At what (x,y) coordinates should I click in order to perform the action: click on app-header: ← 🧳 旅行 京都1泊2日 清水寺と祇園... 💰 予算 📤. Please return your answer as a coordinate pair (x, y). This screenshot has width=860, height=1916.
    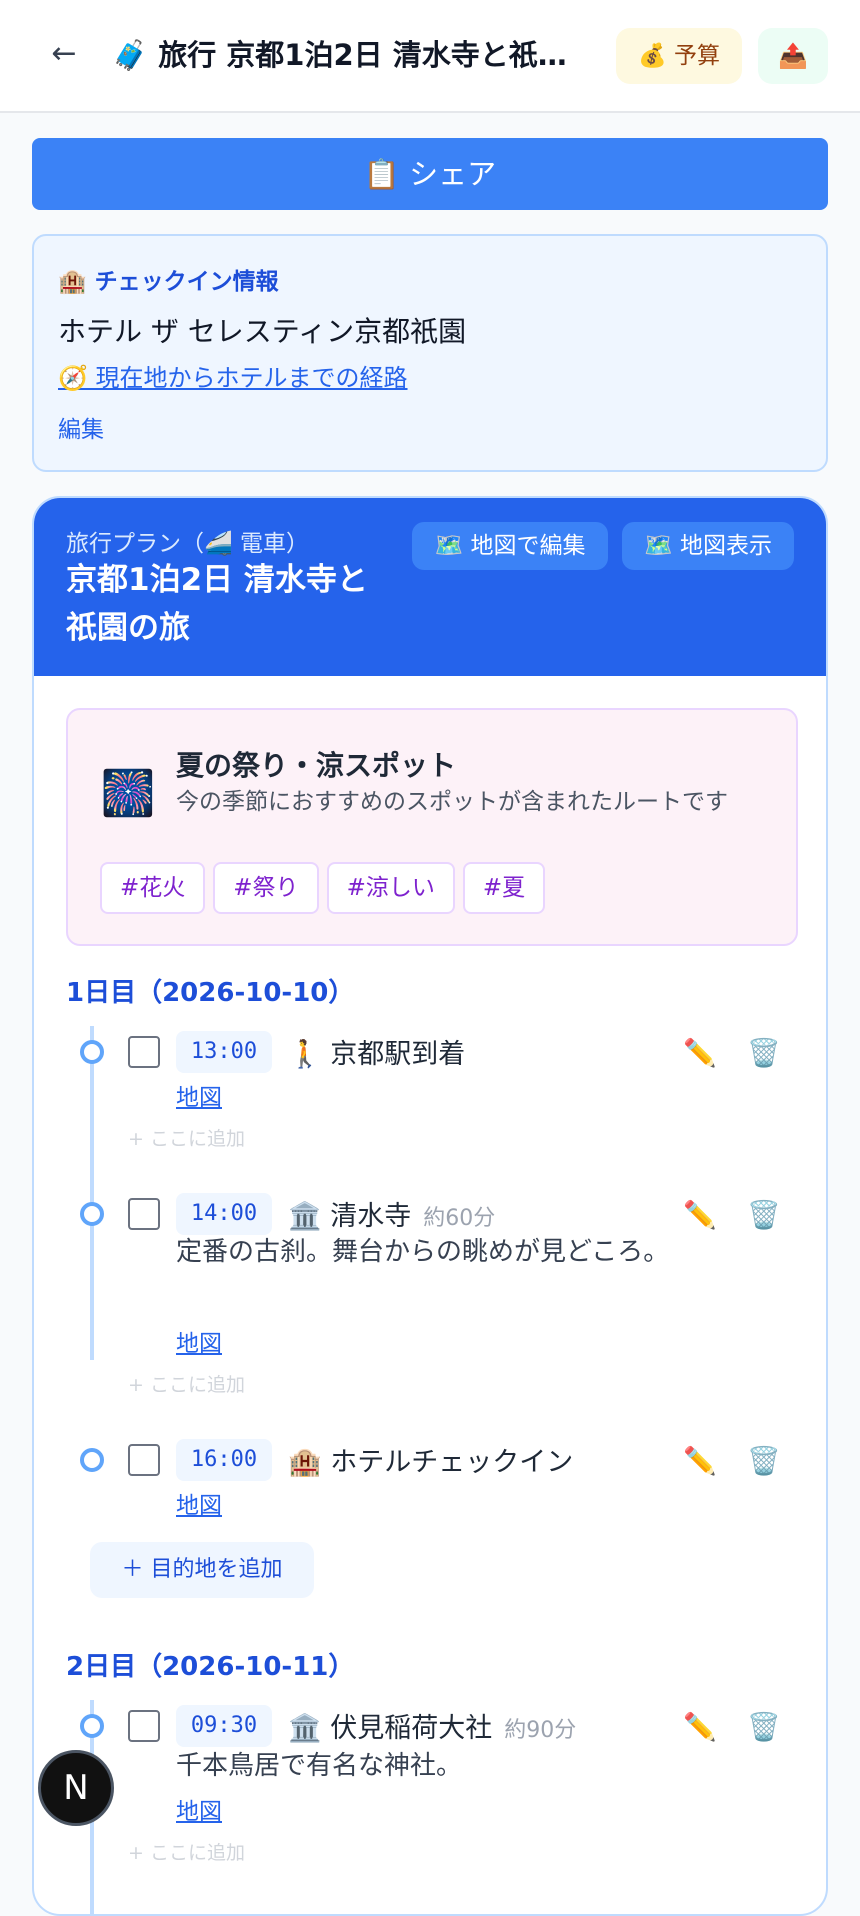
    Looking at the image, I should click on (430, 56).